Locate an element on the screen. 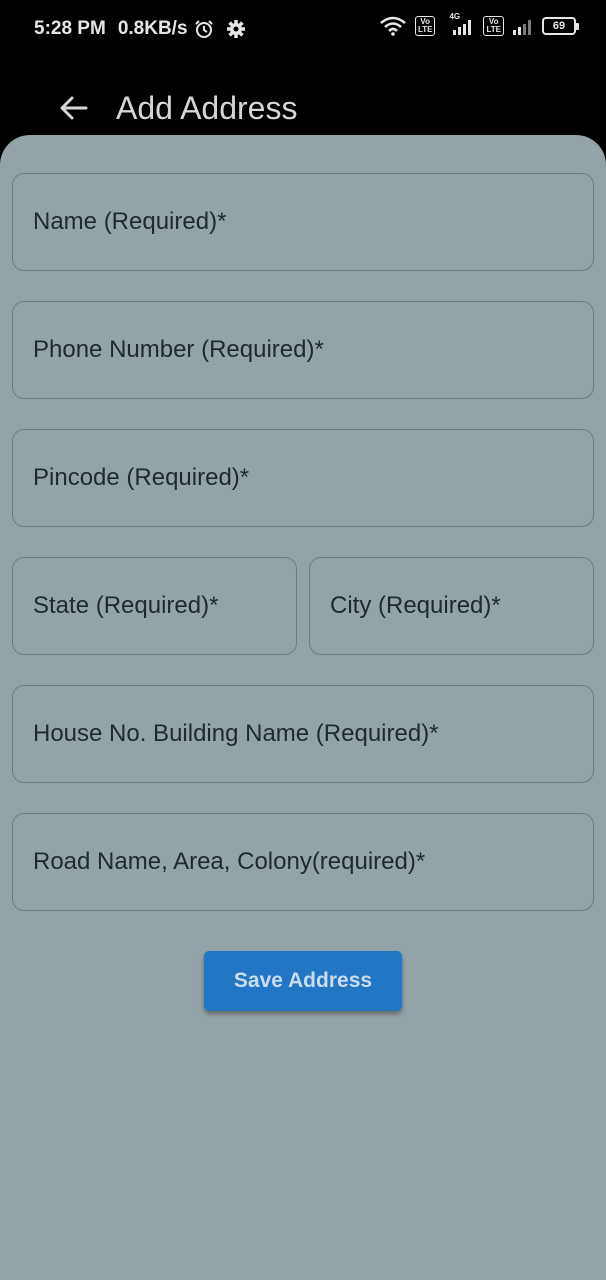 The image size is (606, 1280). phone-field: Phone Number (Required)* is located at coordinates (303, 350).